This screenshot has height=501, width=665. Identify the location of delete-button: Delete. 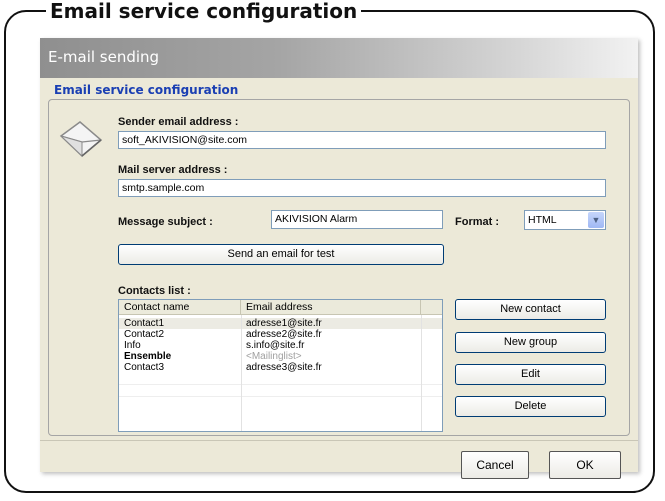
(530, 406).